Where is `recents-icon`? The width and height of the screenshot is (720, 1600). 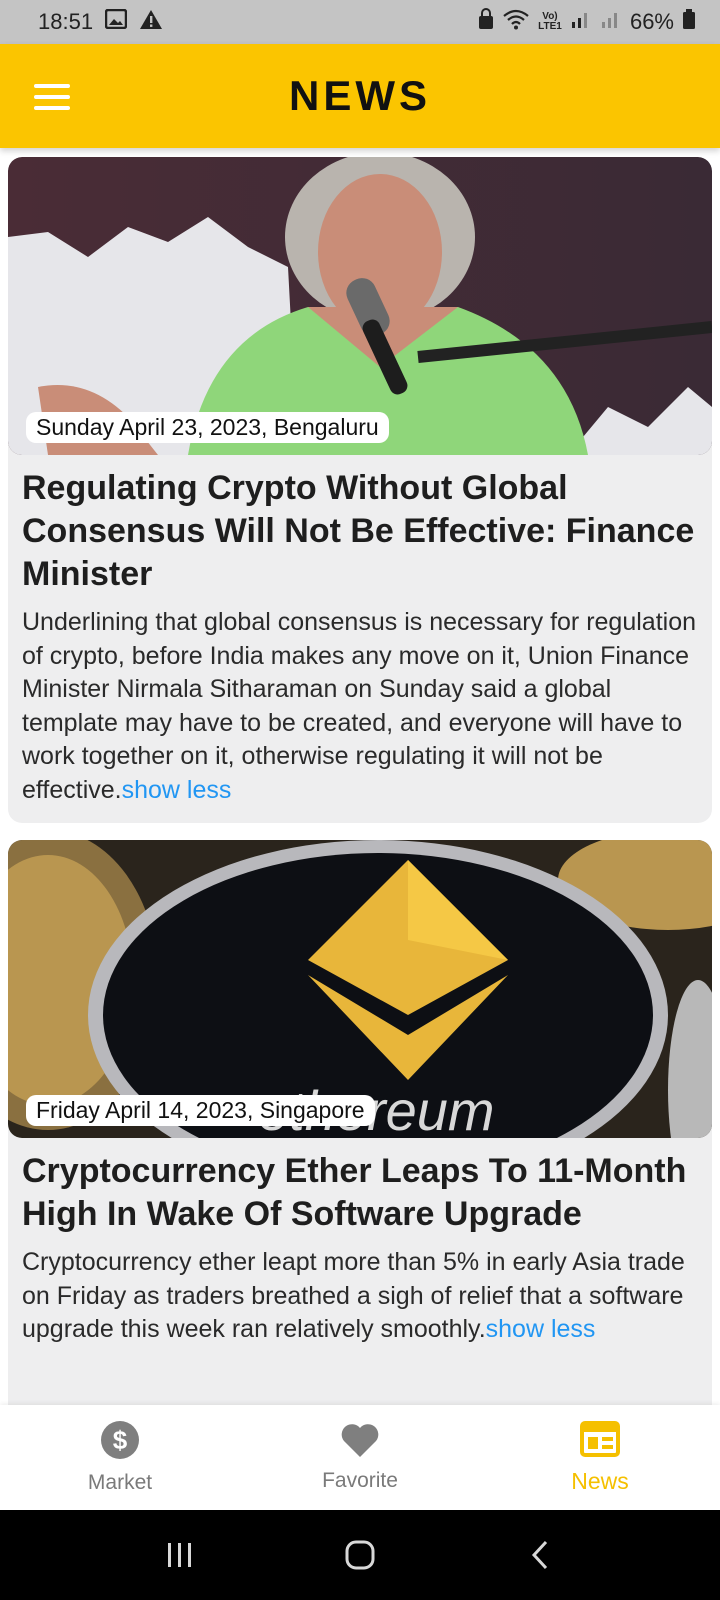
recents-icon is located at coordinates (180, 1555).